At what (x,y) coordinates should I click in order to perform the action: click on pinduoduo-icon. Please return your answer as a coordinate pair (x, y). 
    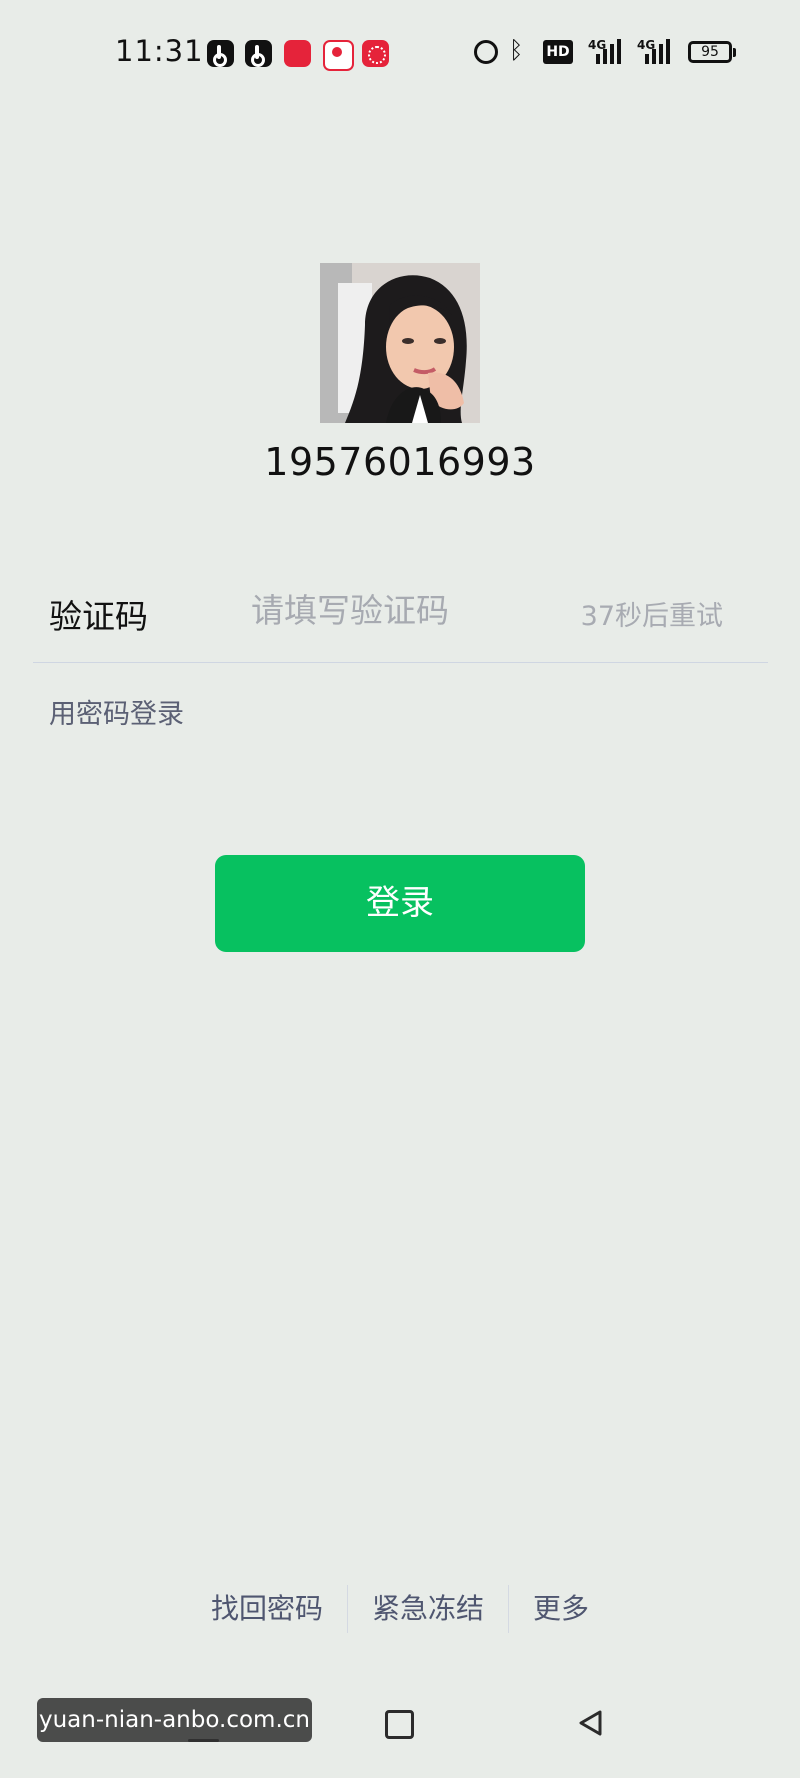
    Looking at the image, I should click on (375, 53).